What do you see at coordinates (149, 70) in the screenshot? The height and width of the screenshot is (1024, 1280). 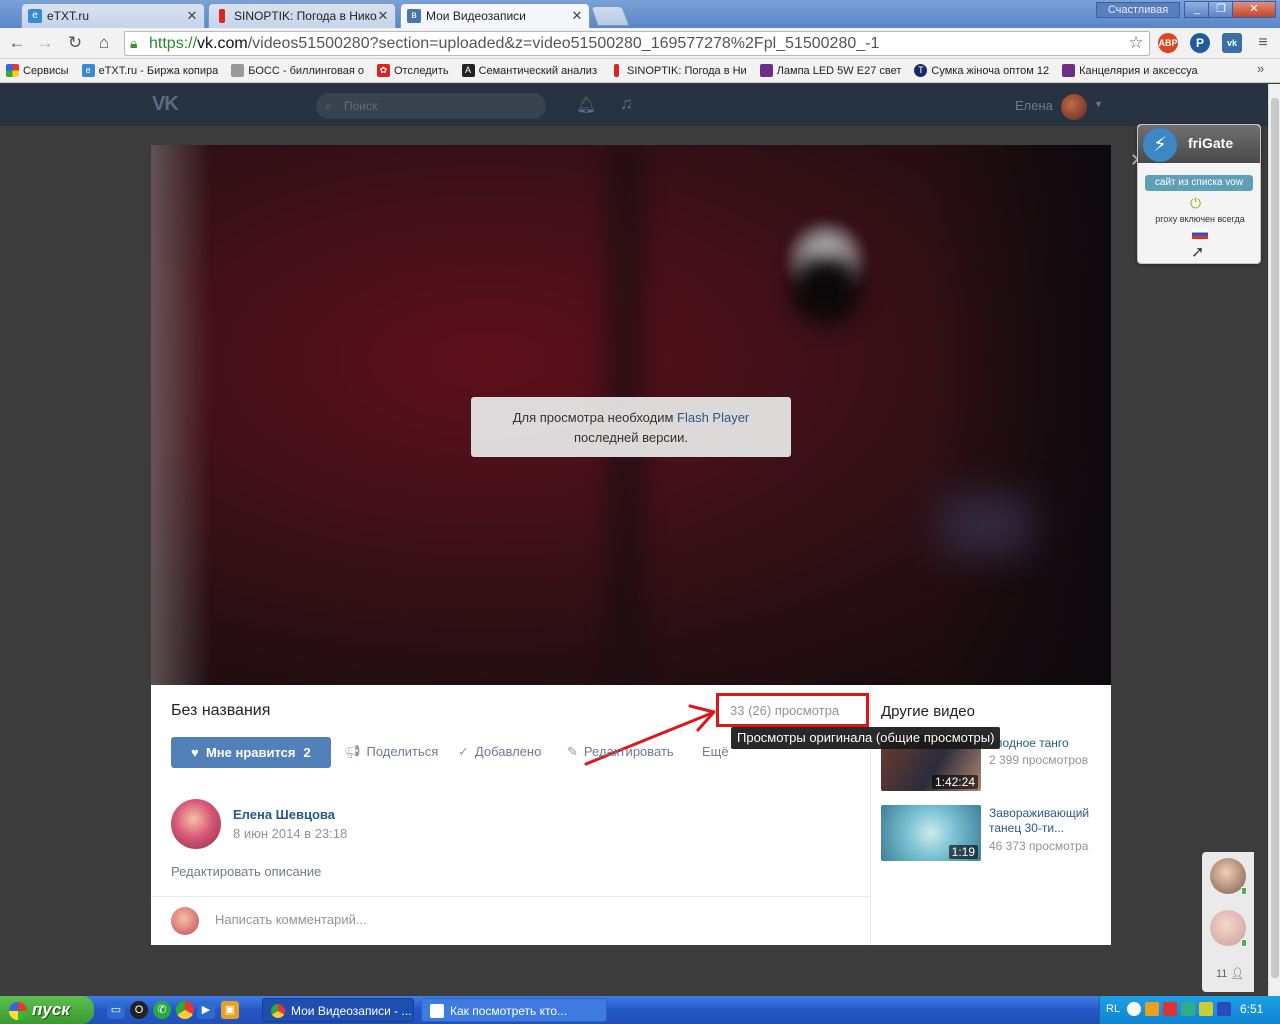 I see `bookmark-etxt: e eTXT.ru - Биржа копира` at bounding box center [149, 70].